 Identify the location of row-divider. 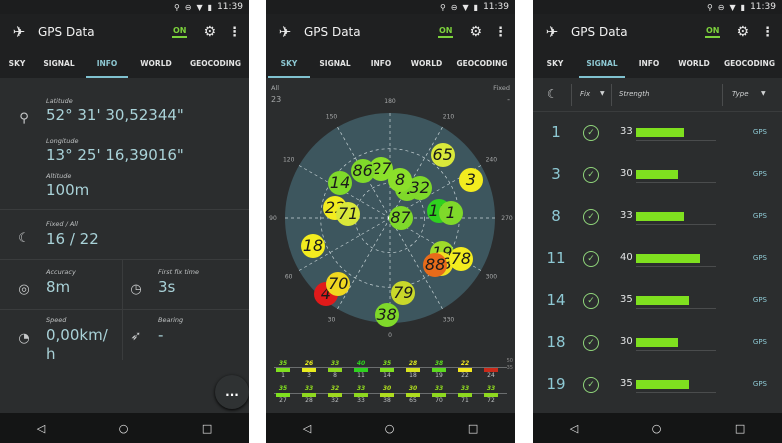
(676, 182).